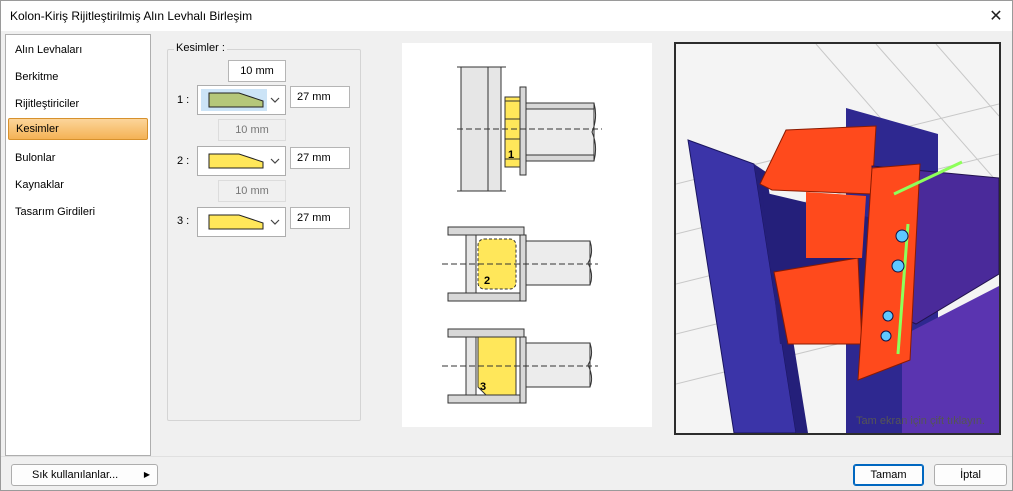 The image size is (1013, 491). I want to click on sidebar-item-label: Berkitme, so click(37, 77).